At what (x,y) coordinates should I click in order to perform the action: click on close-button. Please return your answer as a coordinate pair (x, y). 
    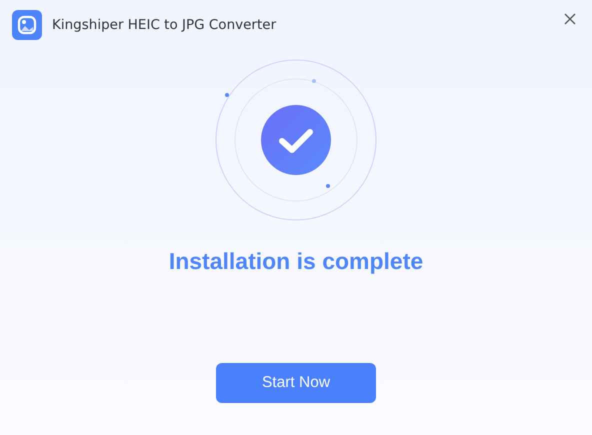
    Looking at the image, I should click on (570, 19).